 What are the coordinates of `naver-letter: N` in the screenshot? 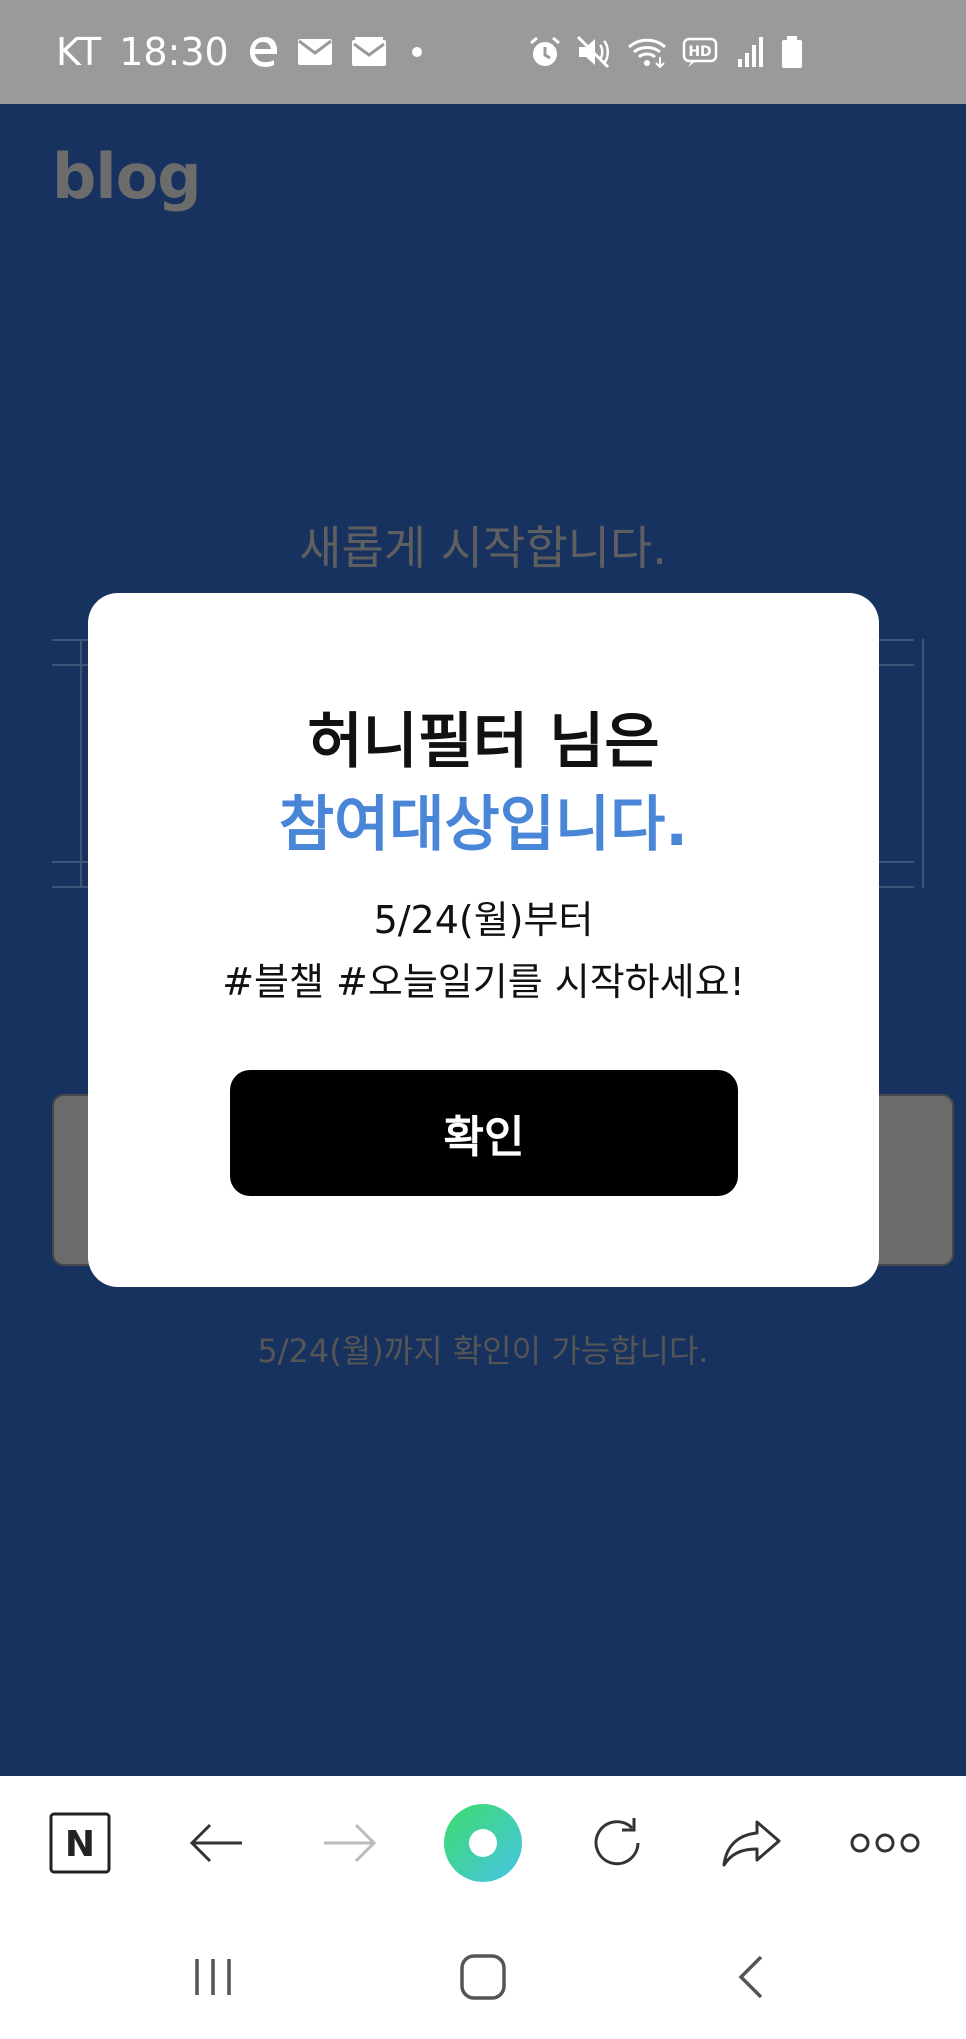 It's located at (80, 1844).